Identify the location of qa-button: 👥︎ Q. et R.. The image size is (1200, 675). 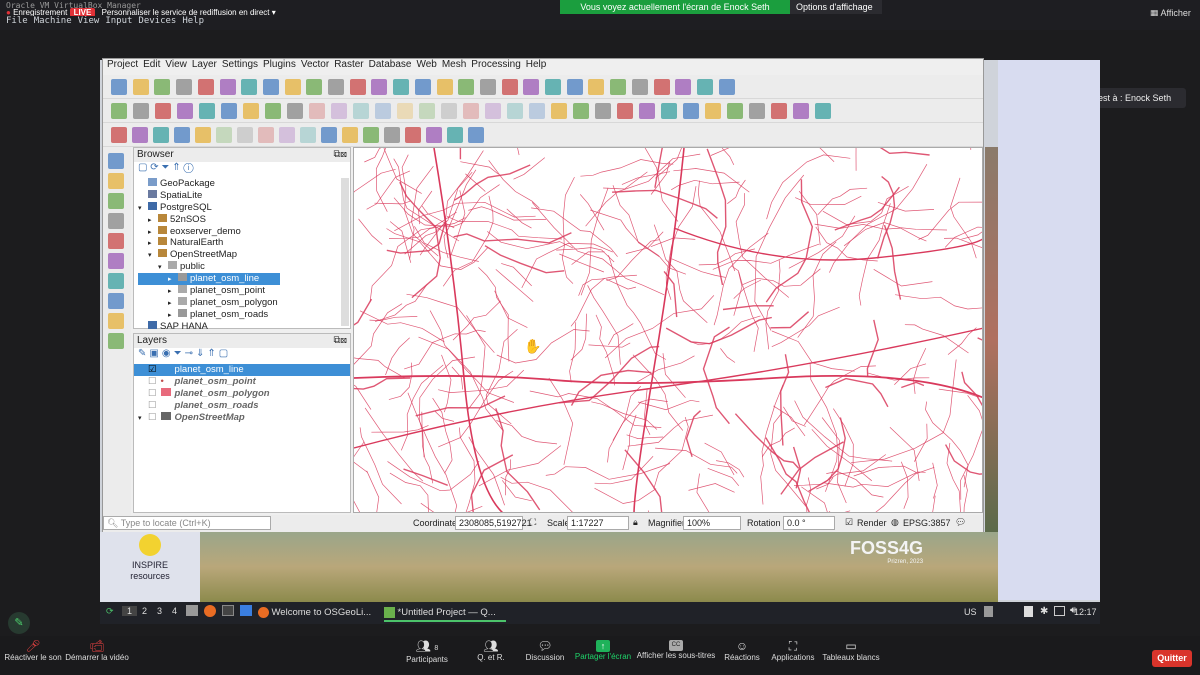
(491, 651).